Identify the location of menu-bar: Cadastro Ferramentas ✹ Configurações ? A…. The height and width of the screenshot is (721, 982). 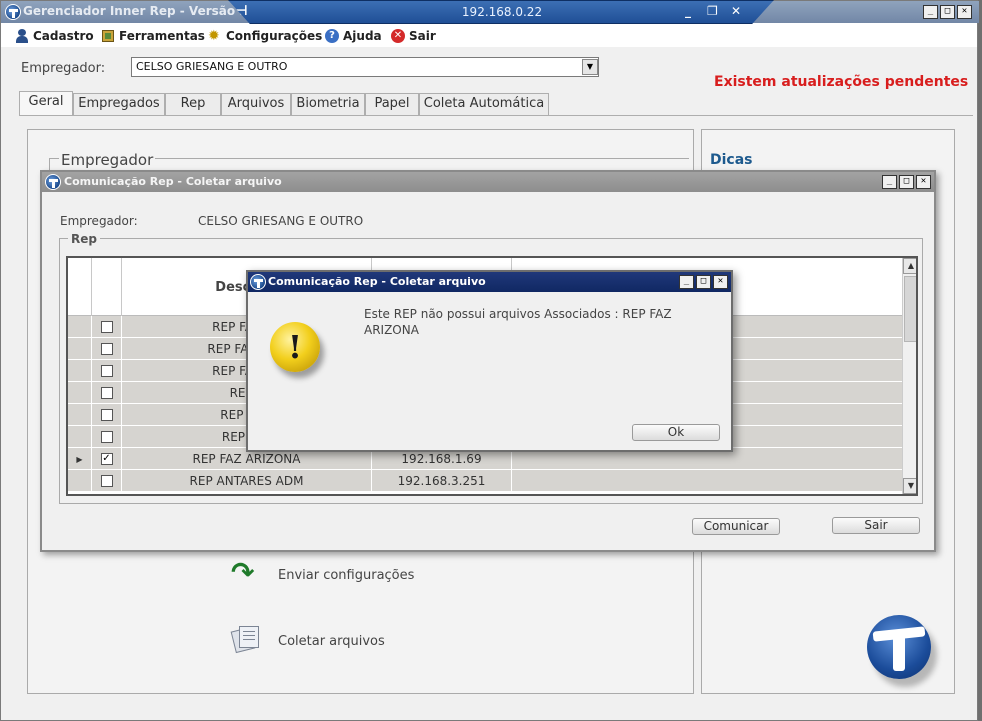
(489, 35).